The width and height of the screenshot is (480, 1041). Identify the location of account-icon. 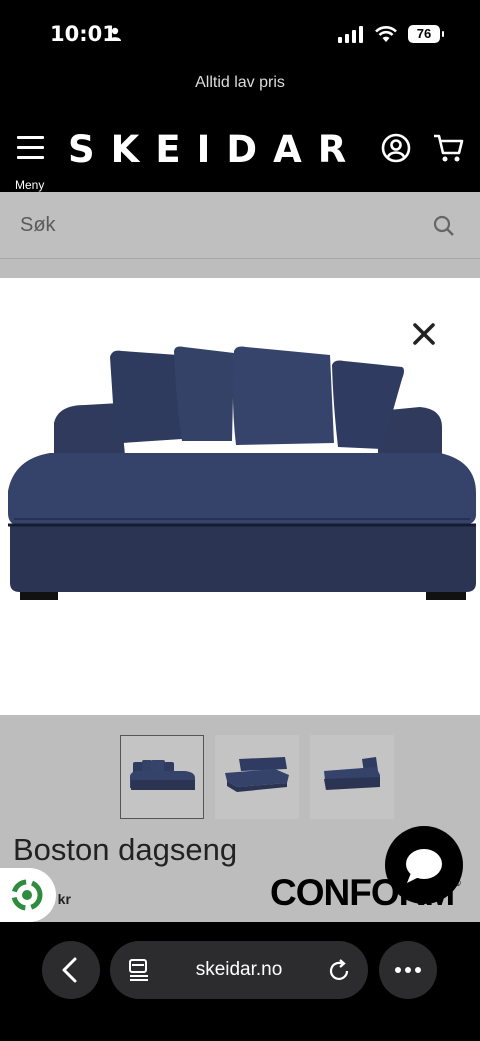
(396, 148).